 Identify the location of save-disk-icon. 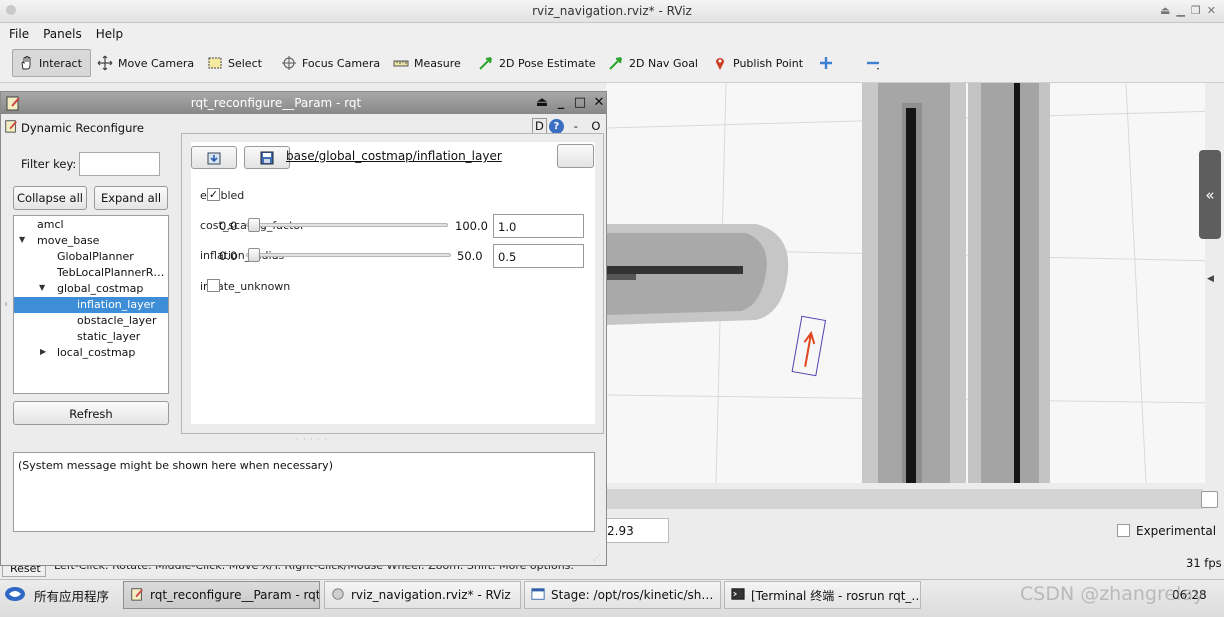
(267, 157).